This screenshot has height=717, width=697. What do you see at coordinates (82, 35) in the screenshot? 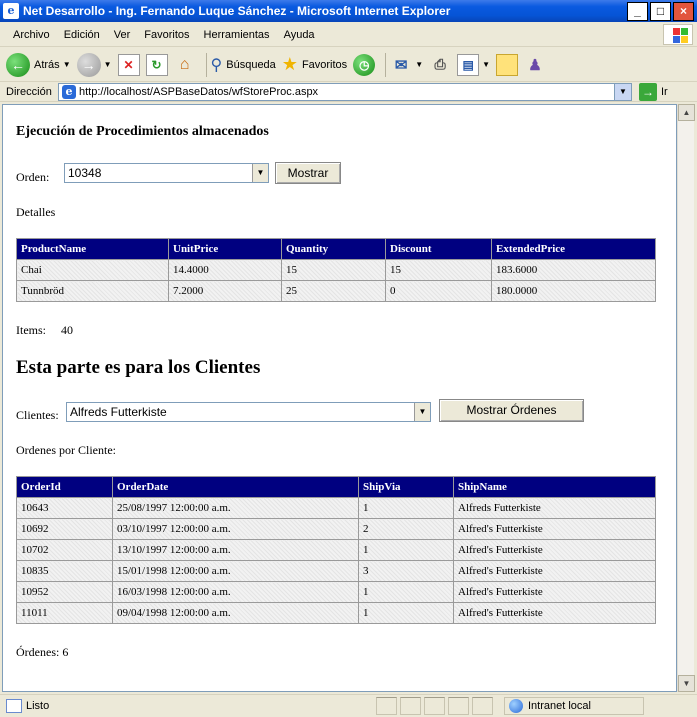
I see `menu-edicion: Edición` at bounding box center [82, 35].